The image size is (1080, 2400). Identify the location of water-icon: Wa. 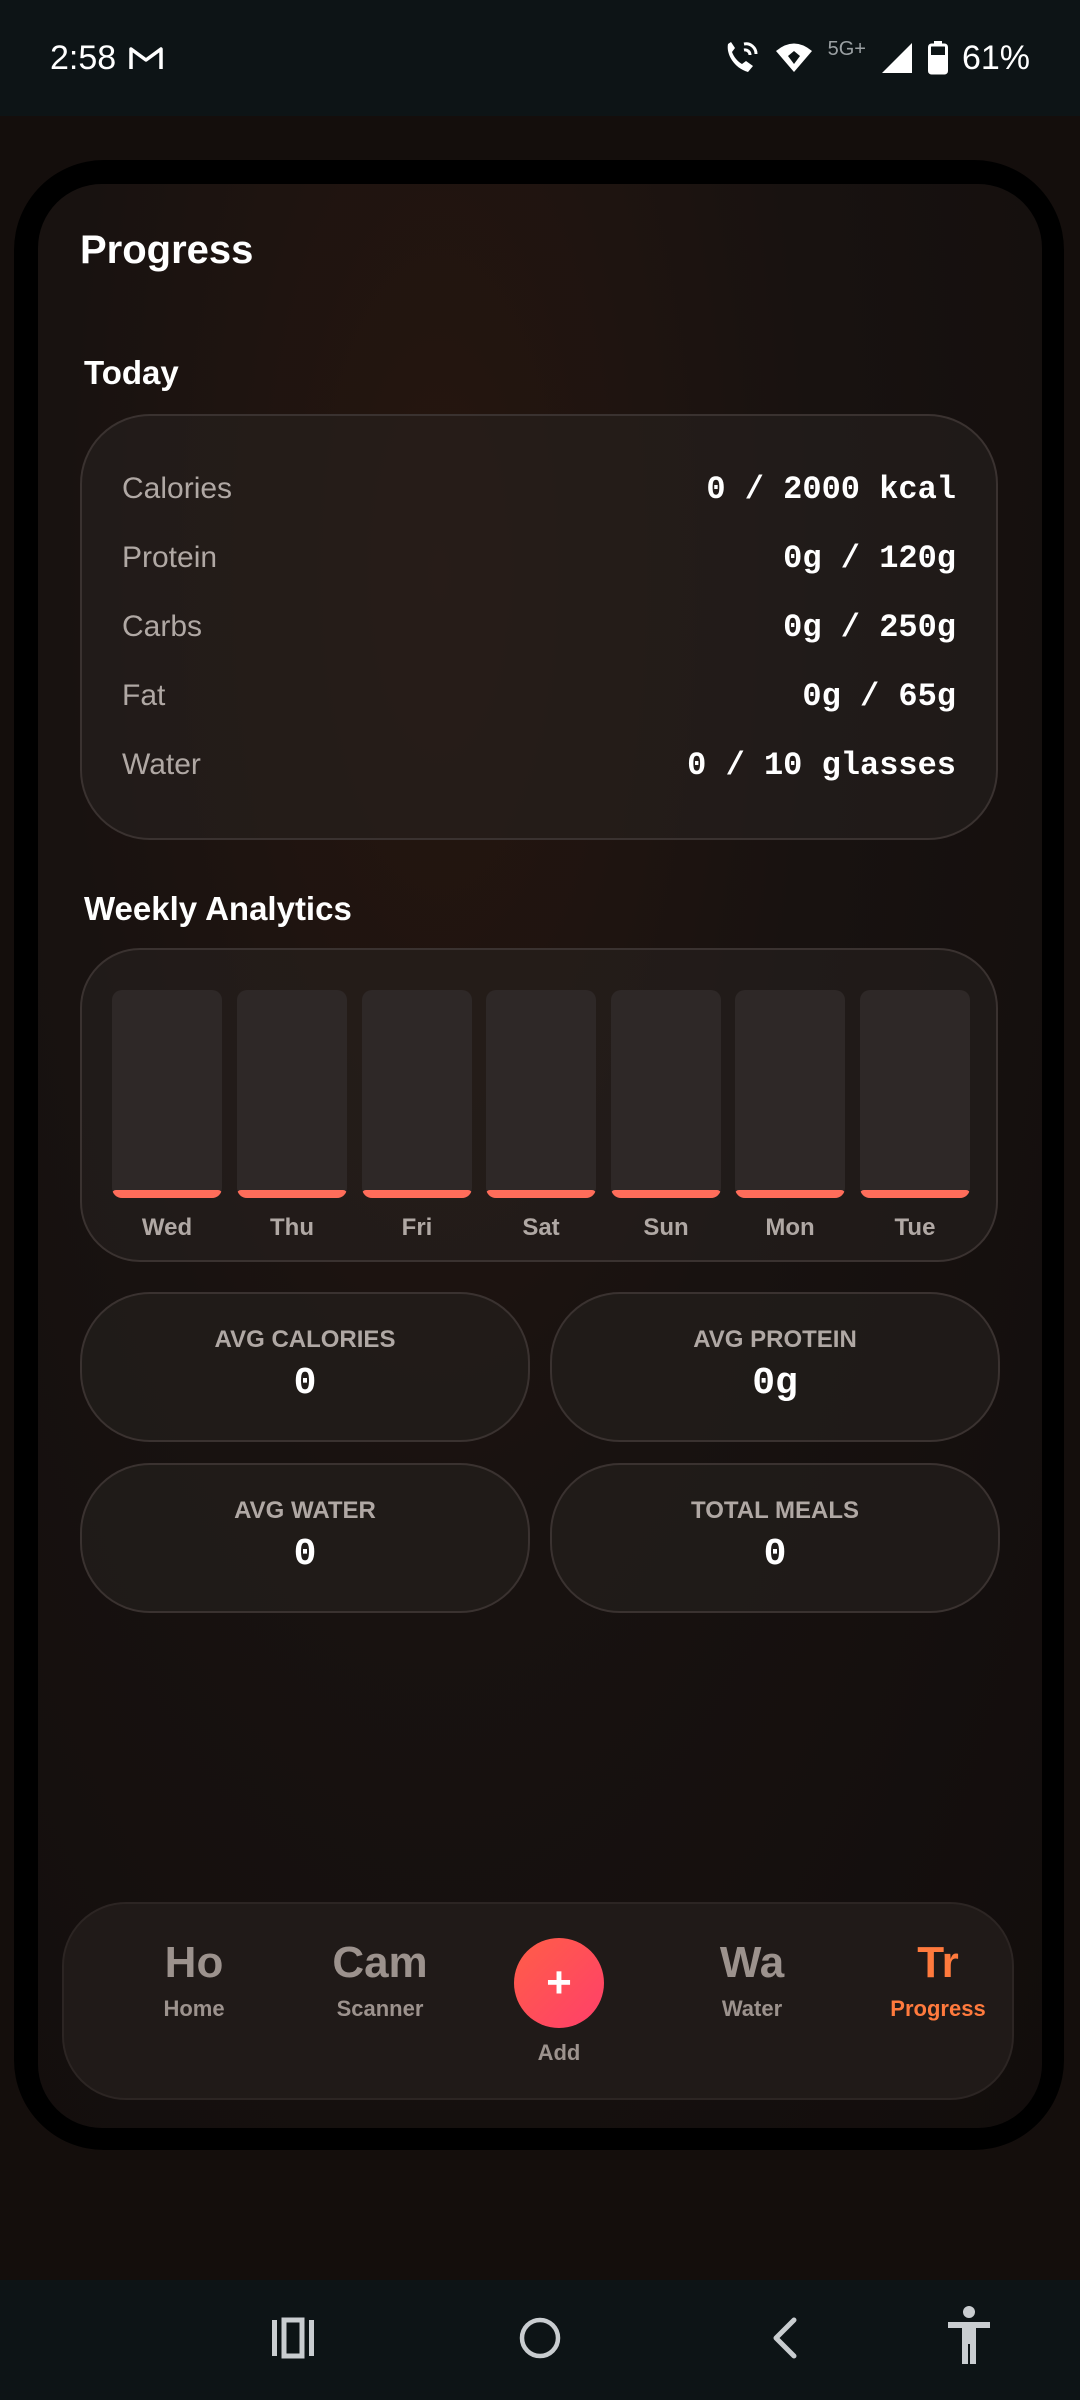
(752, 1962).